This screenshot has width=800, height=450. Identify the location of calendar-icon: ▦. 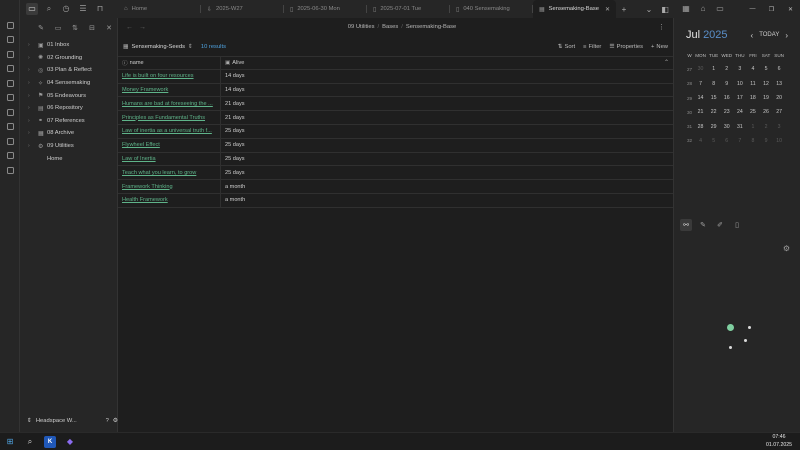
(686, 9).